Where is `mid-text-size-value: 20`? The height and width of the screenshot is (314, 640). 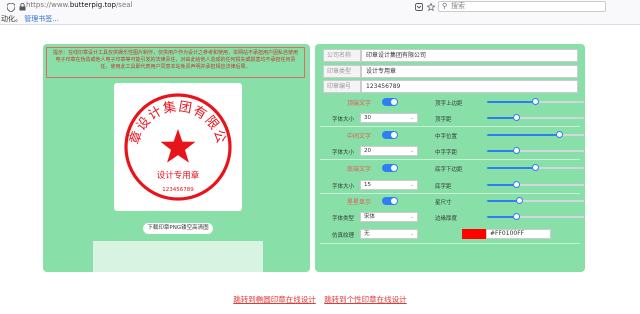
mid-text-size-value: 20 is located at coordinates (367, 151).